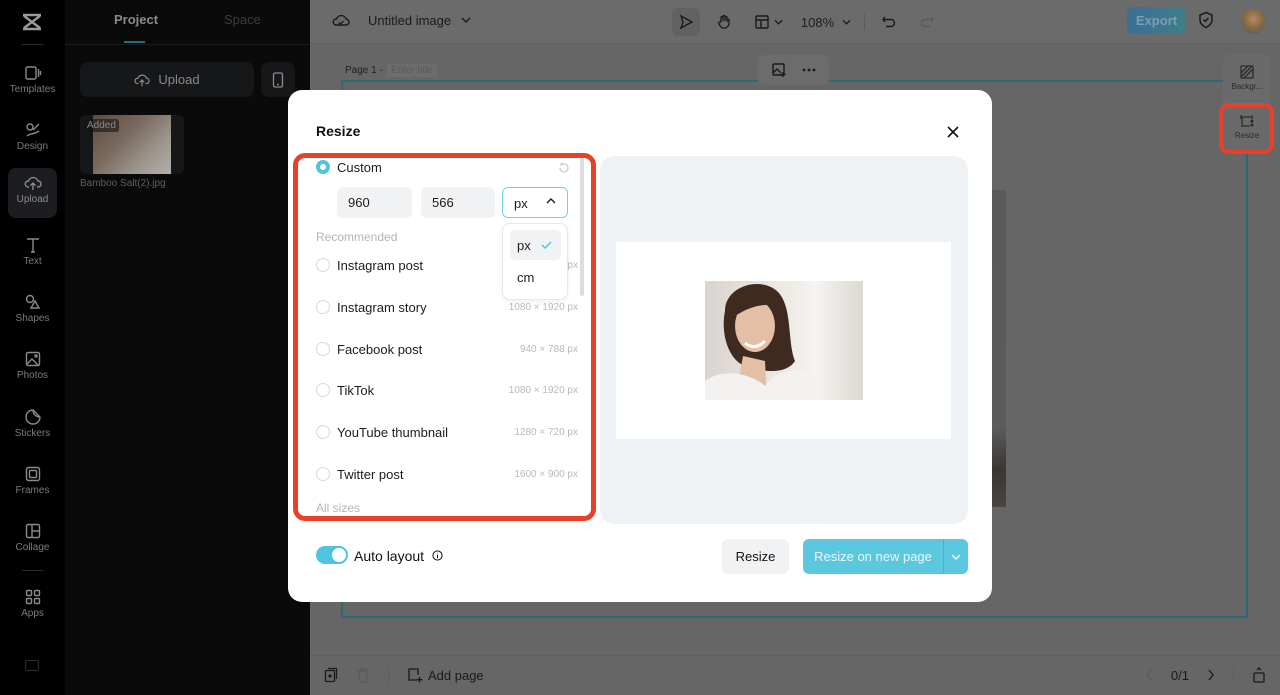 The image size is (1280, 695). What do you see at coordinates (356, 390) in the screenshot?
I see `preset-label: TikTok` at bounding box center [356, 390].